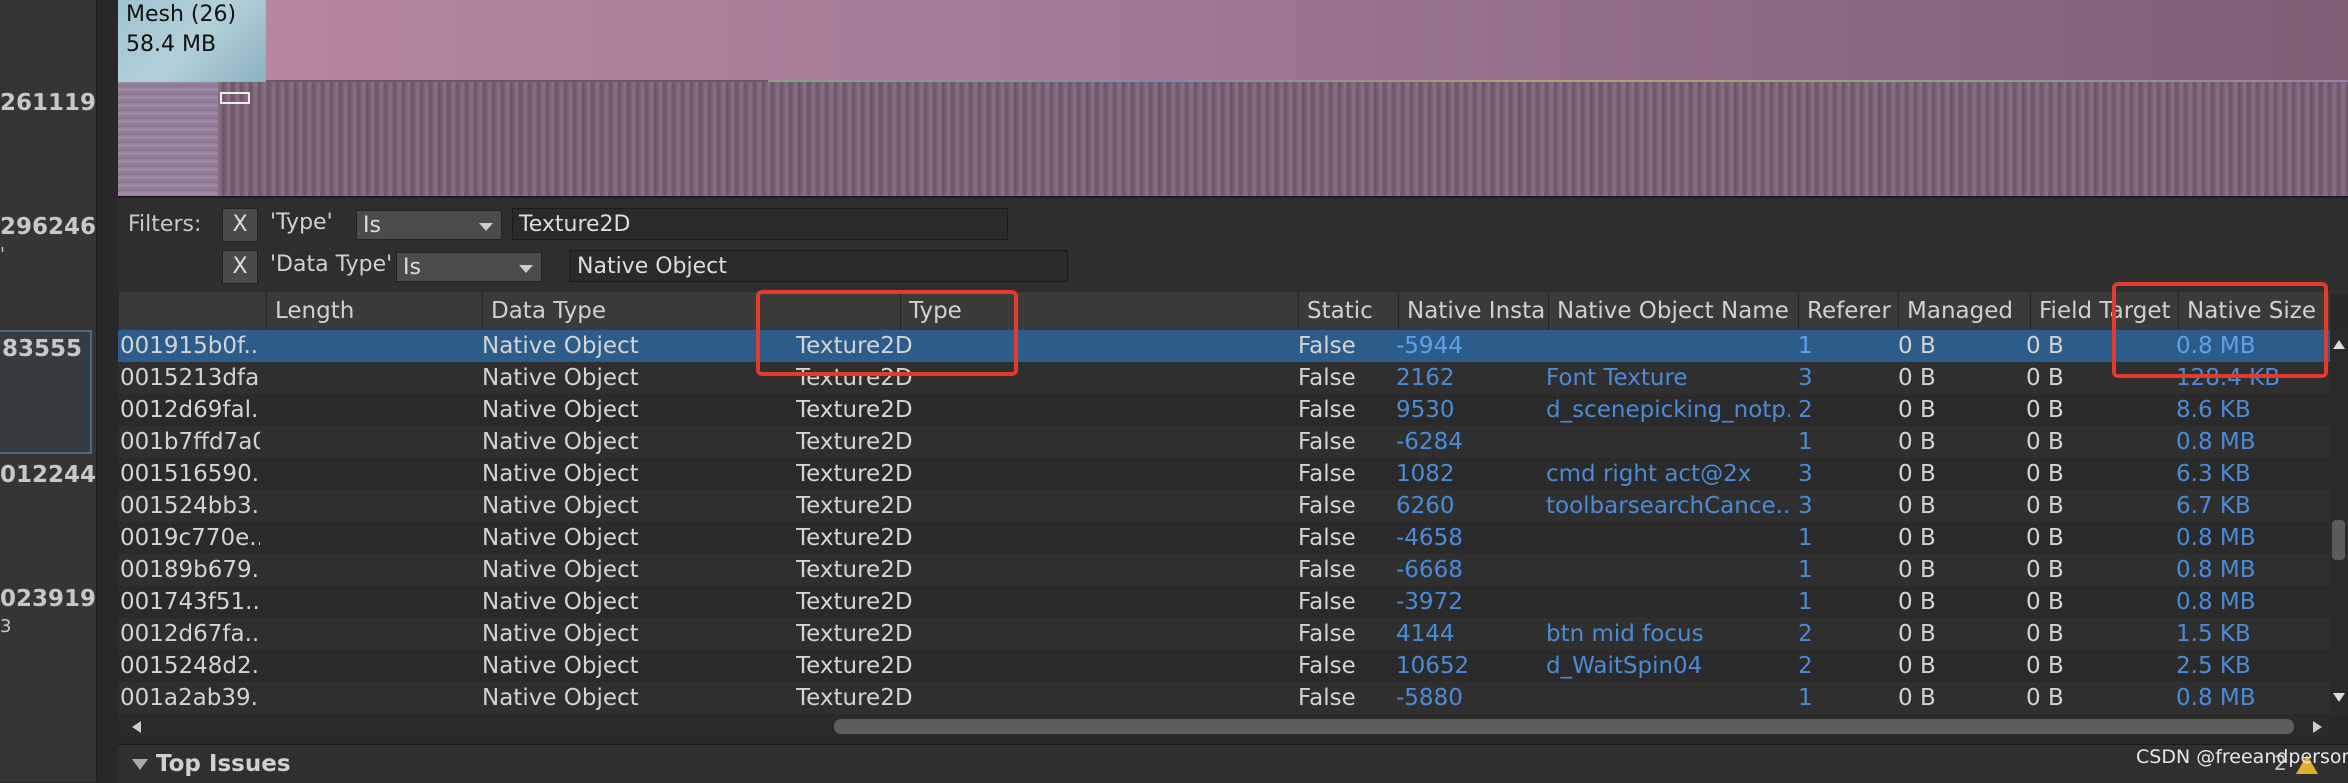  I want to click on snapshot-item-selected: 83555, so click(46, 392).